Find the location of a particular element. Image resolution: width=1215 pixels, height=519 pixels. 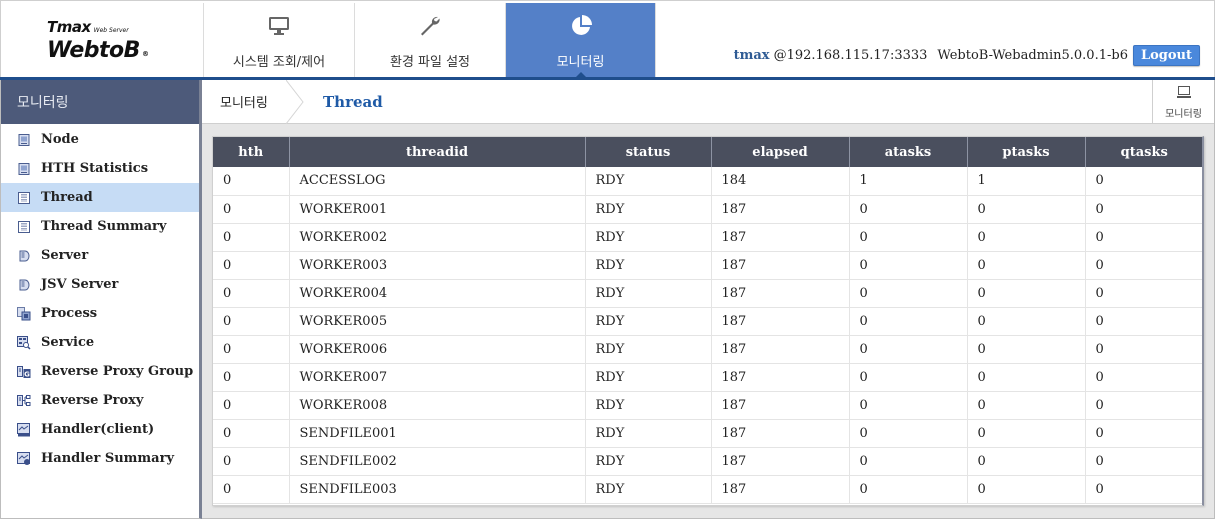

logo-registered-mark: ® is located at coordinates (145, 54).